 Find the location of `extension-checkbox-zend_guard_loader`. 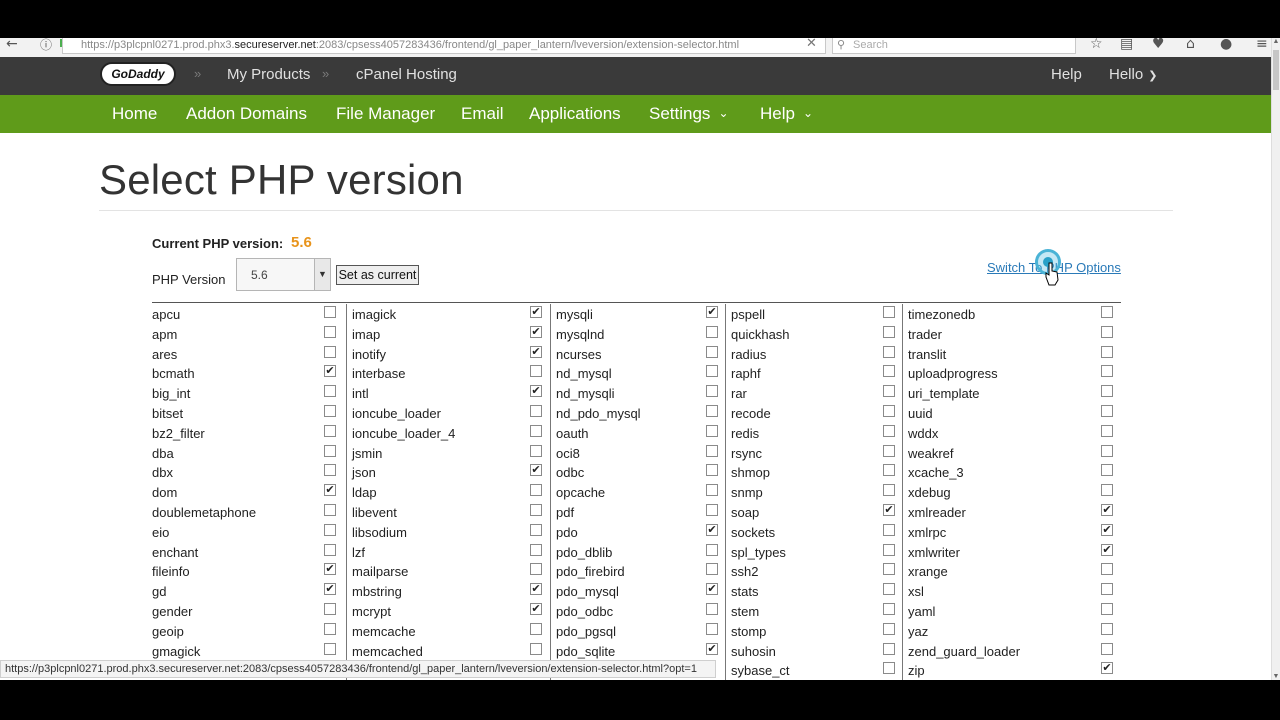

extension-checkbox-zend_guard_loader is located at coordinates (1107, 648).